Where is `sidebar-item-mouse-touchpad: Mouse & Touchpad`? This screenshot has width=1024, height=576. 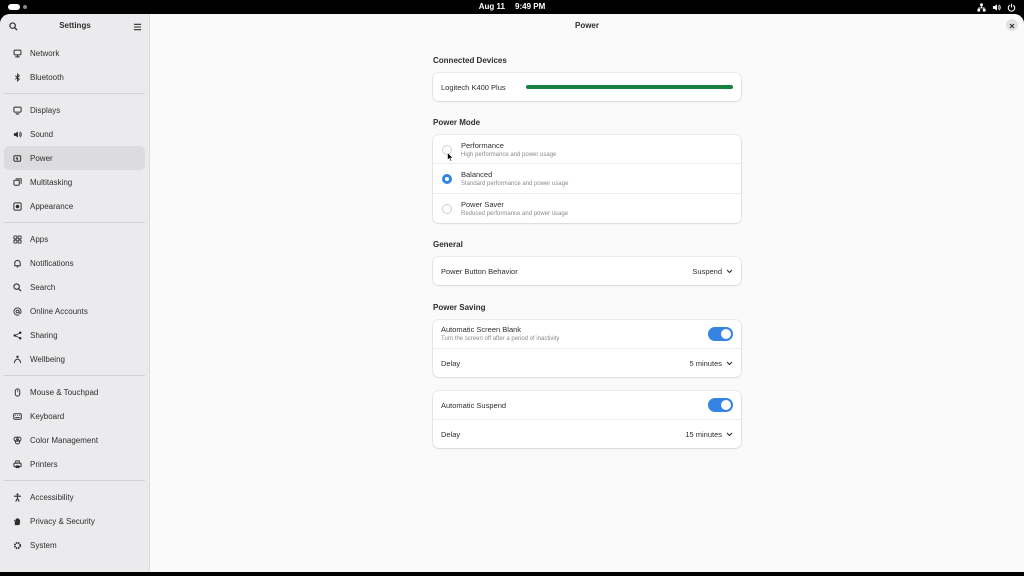
sidebar-item-mouse-touchpad: Mouse & Touchpad is located at coordinates (74, 392).